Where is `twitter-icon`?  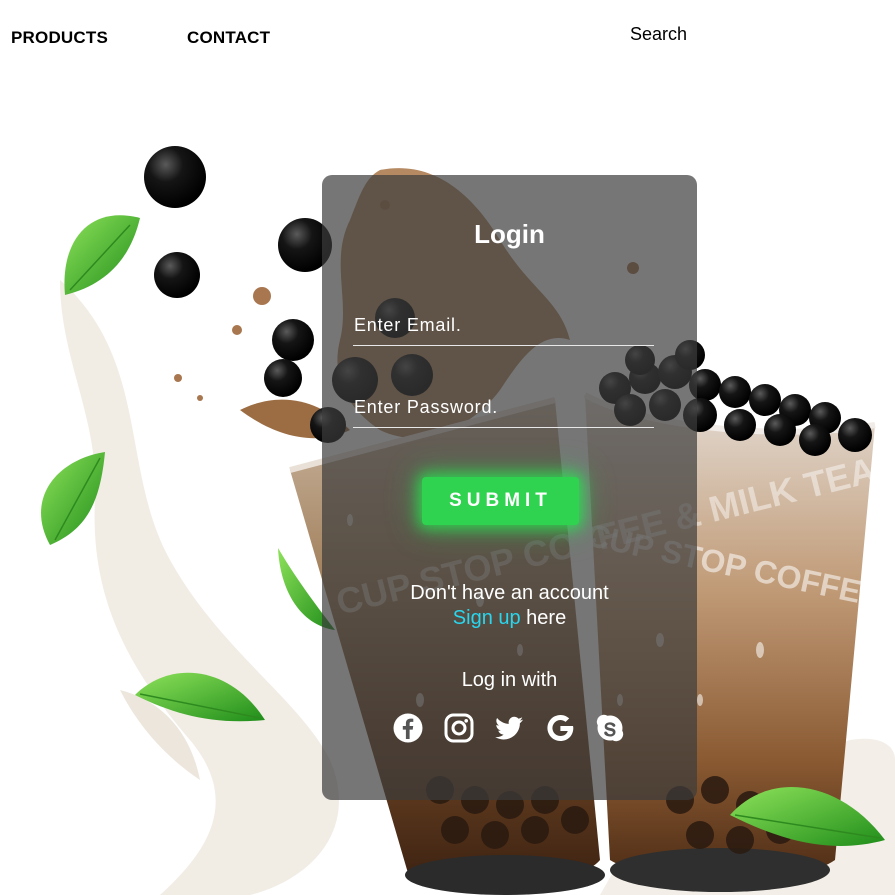
twitter-icon is located at coordinates (509, 728).